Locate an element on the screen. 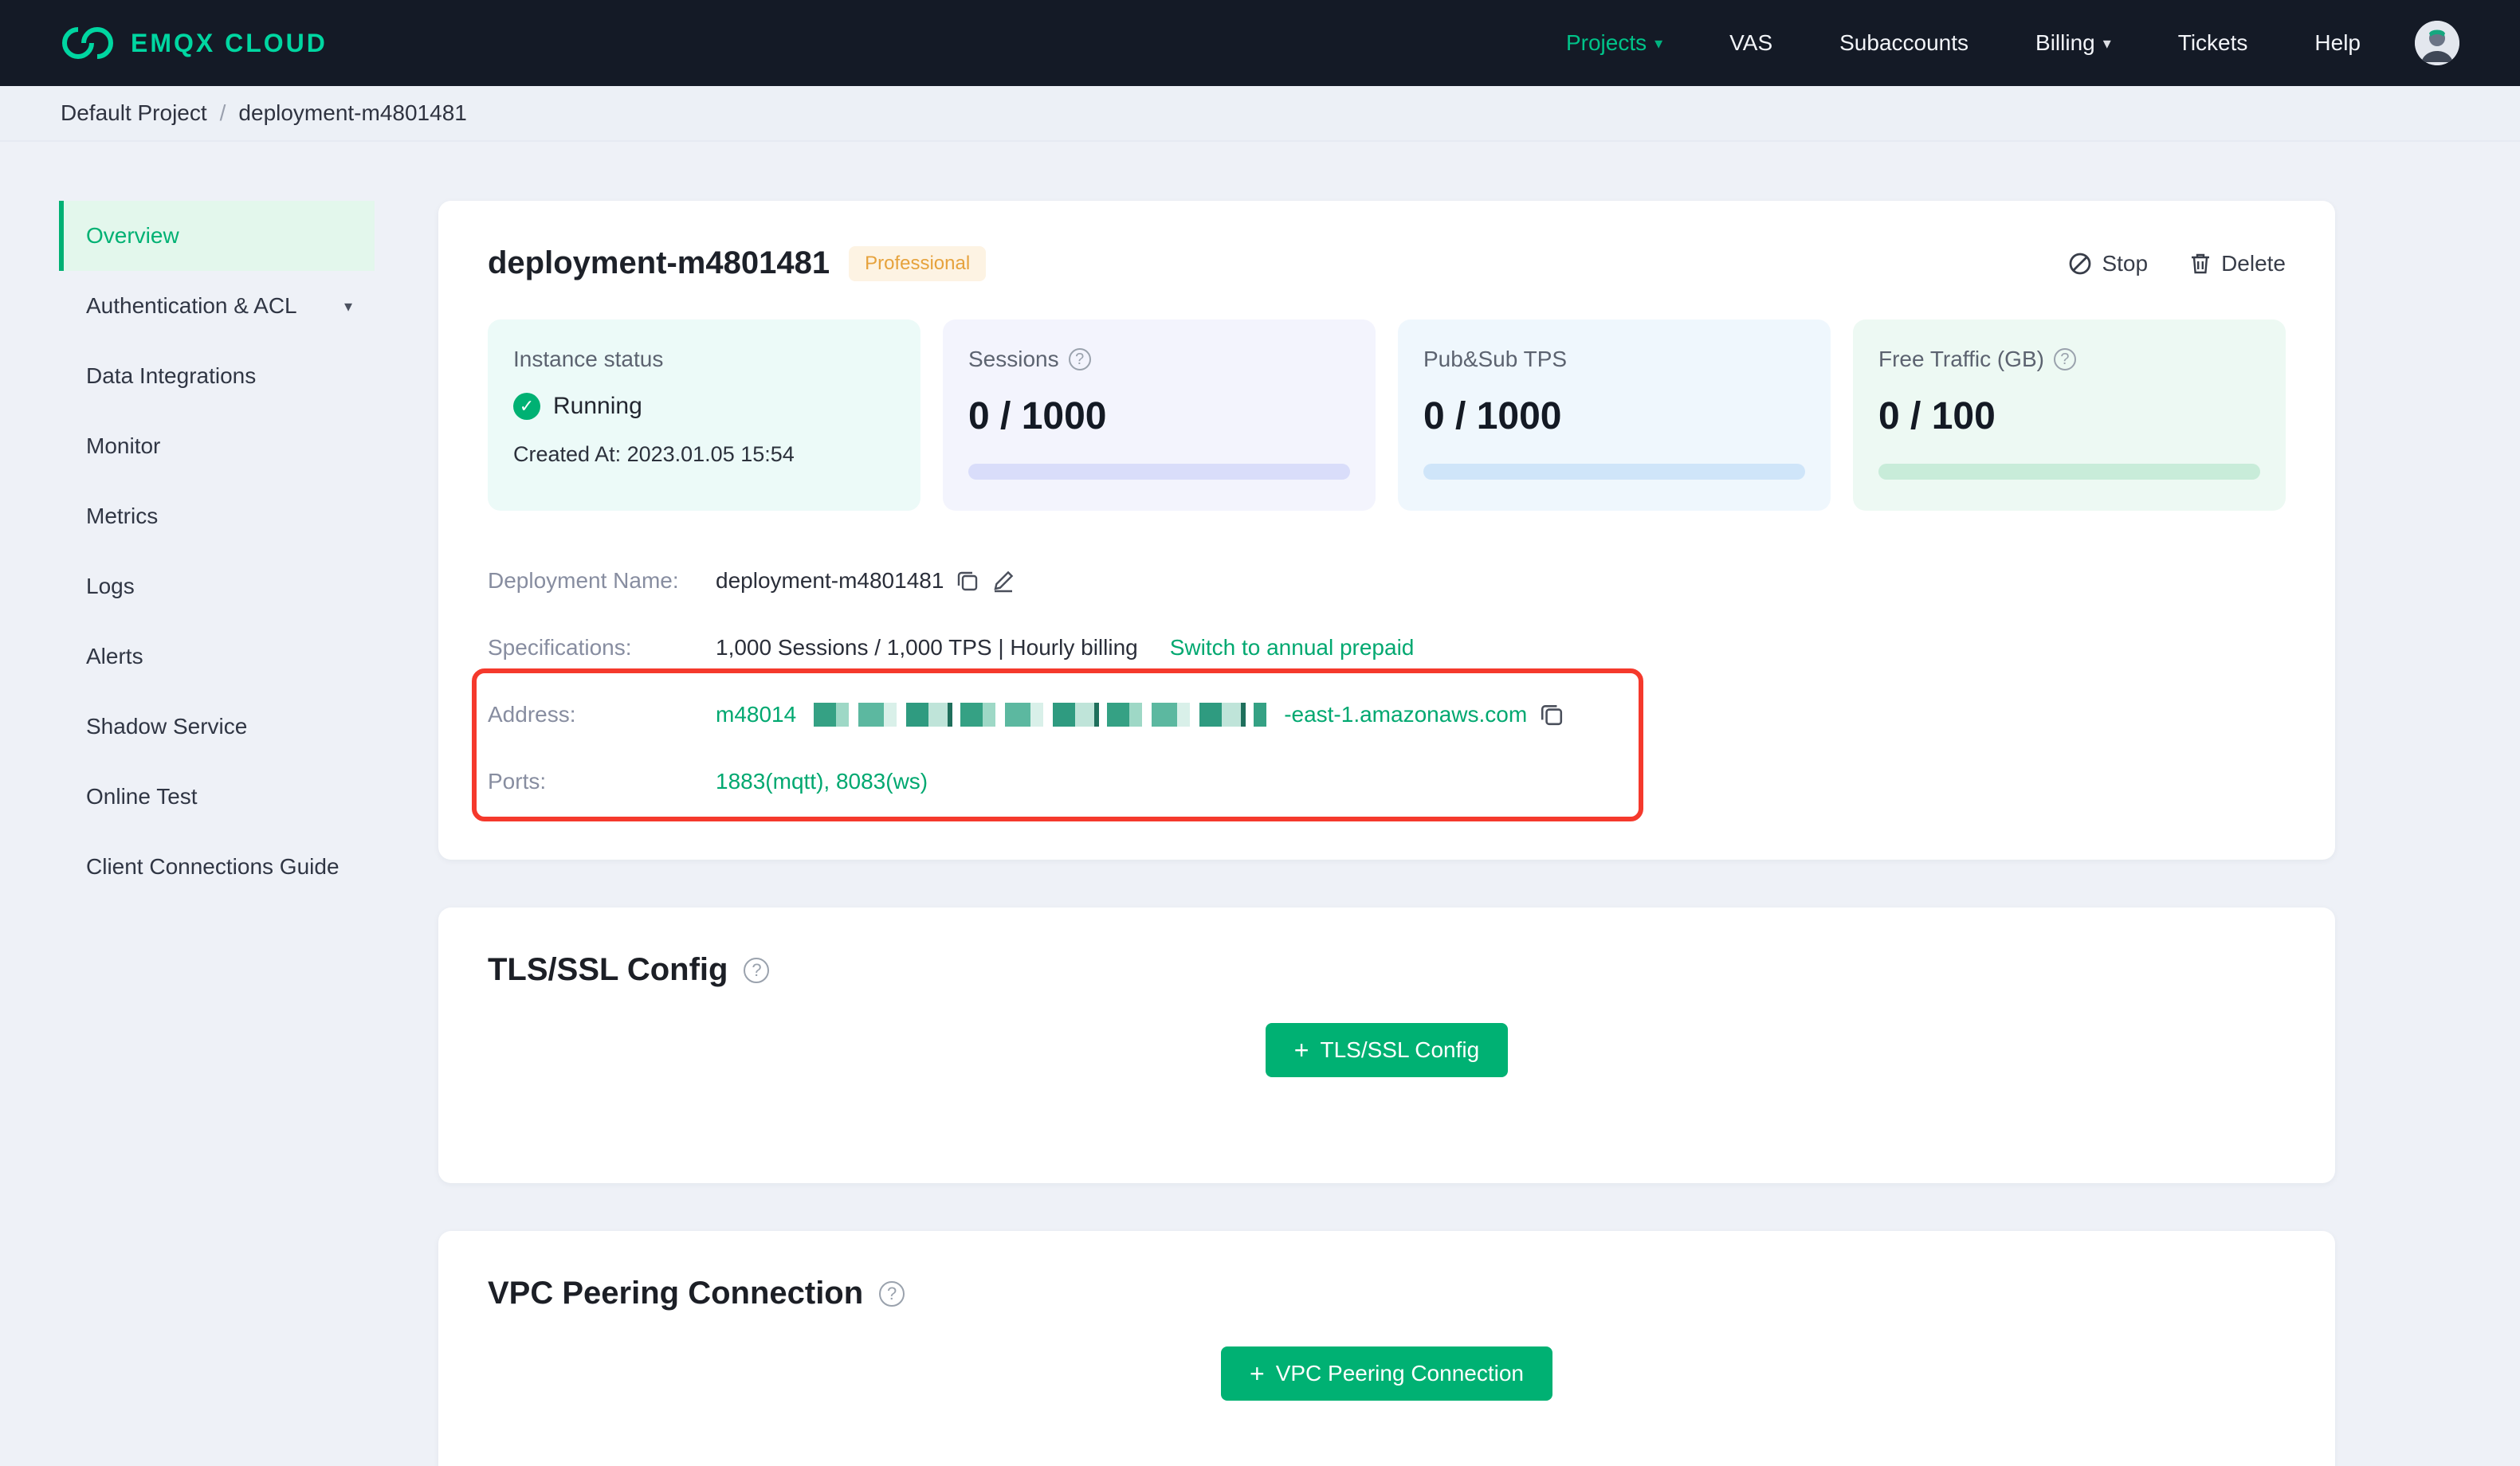  sidebar-item-label: Data Integrations is located at coordinates (171, 375).